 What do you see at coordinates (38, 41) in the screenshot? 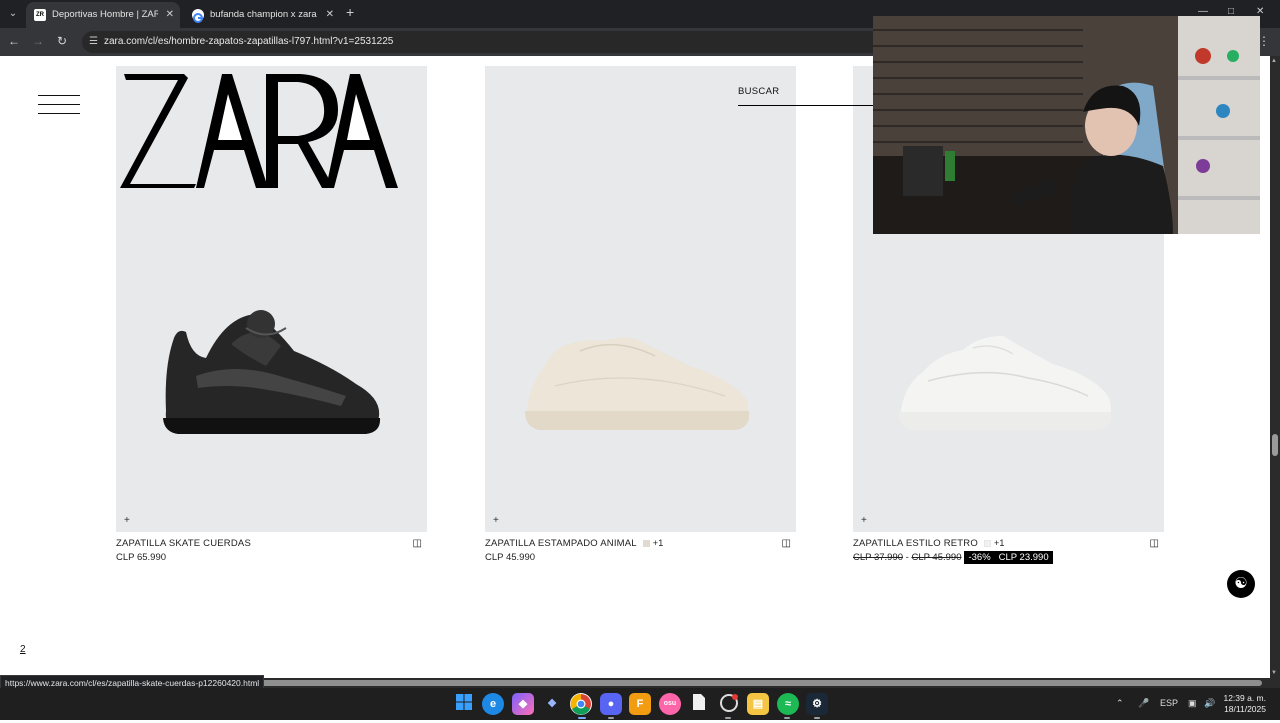
I see `forward-arrow-icon: →` at bounding box center [38, 41].